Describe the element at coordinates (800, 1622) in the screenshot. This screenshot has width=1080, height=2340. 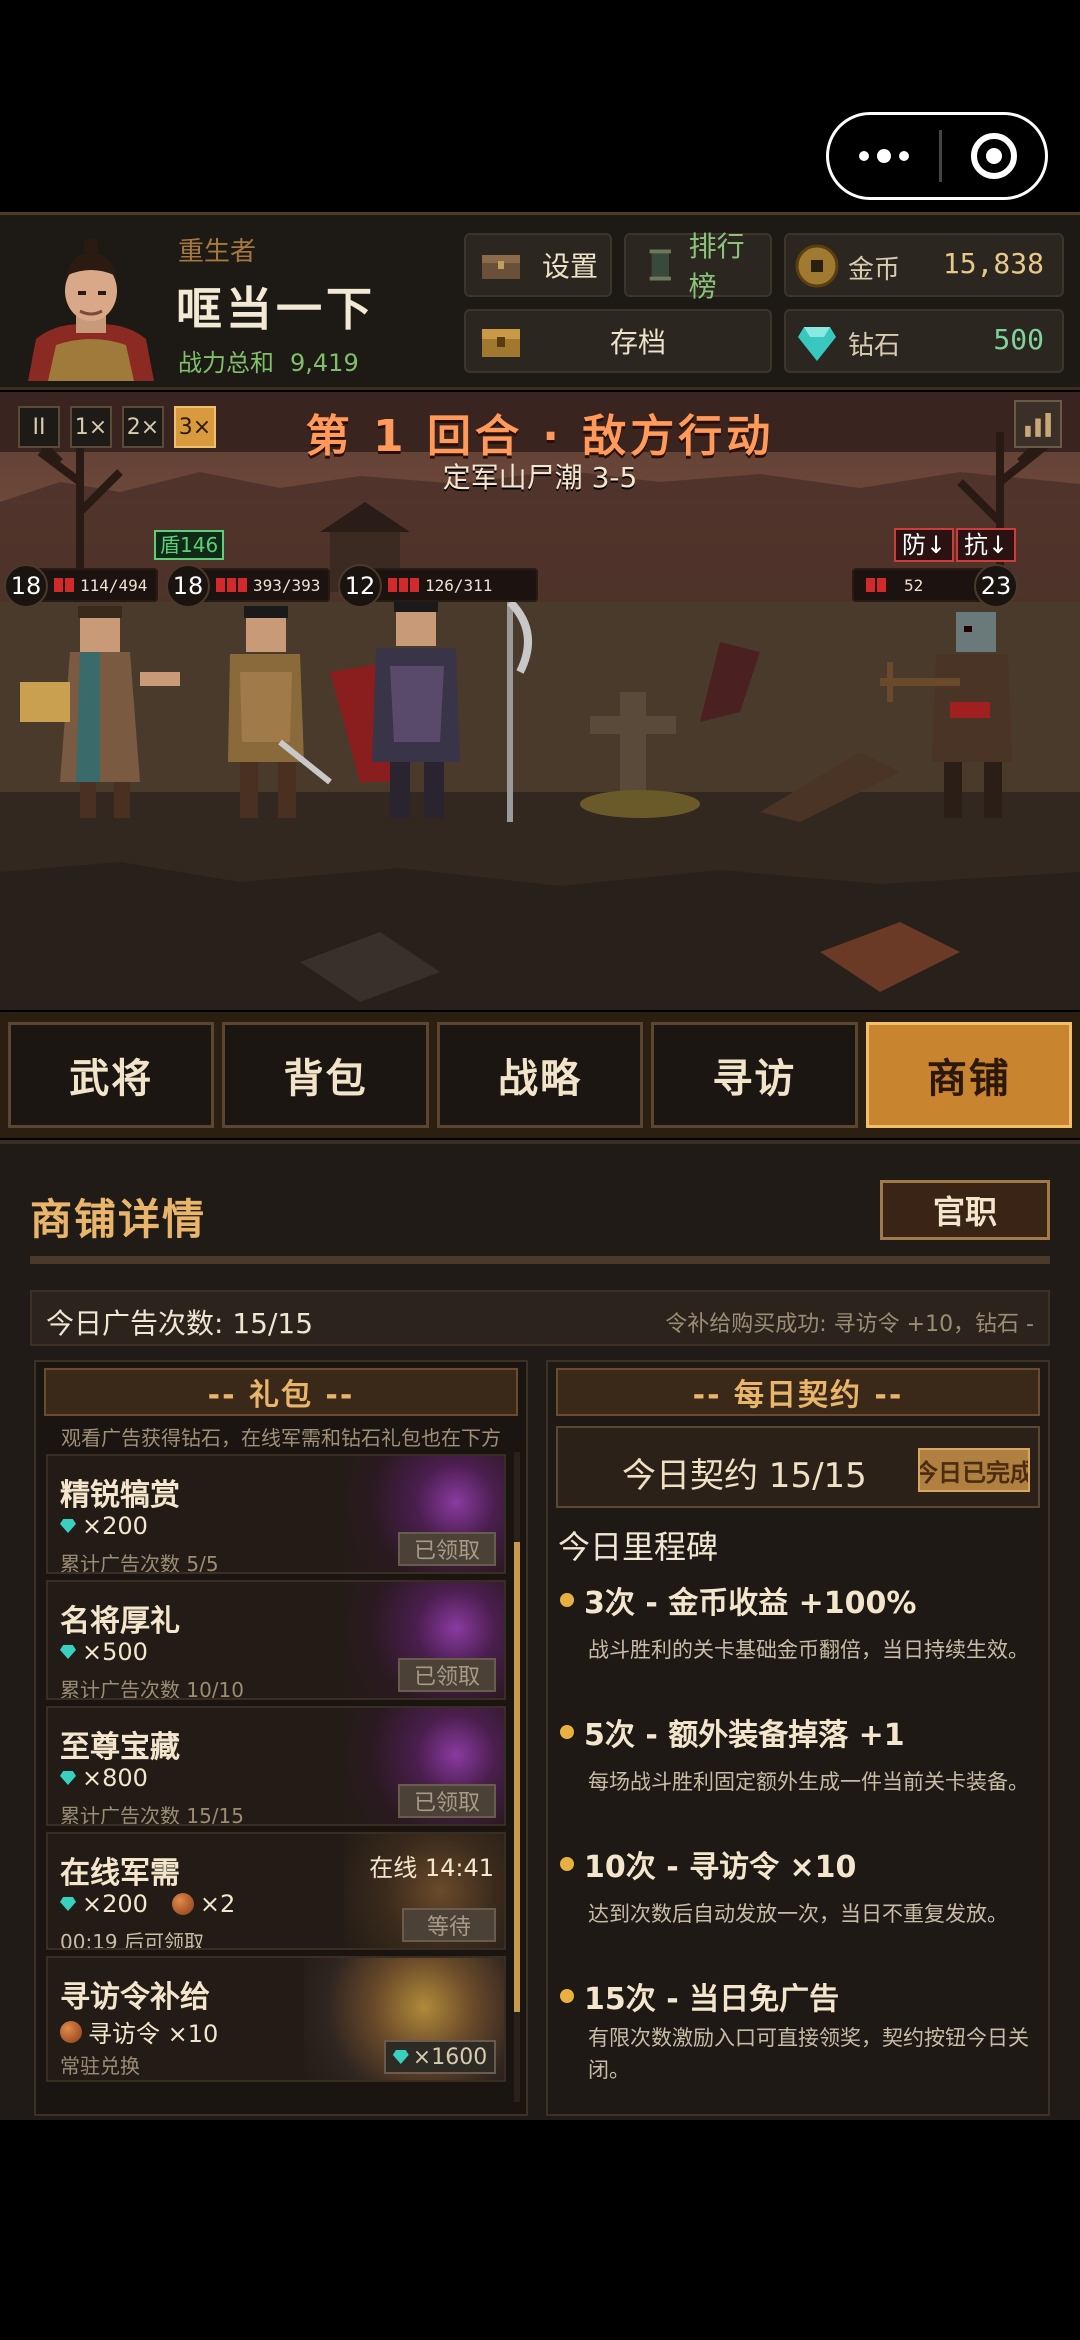
I see `milestone-item: 3次 - 金币收益 +100% 战斗胜利的关卡基础金币翻倍，当日持续生效。` at that location.